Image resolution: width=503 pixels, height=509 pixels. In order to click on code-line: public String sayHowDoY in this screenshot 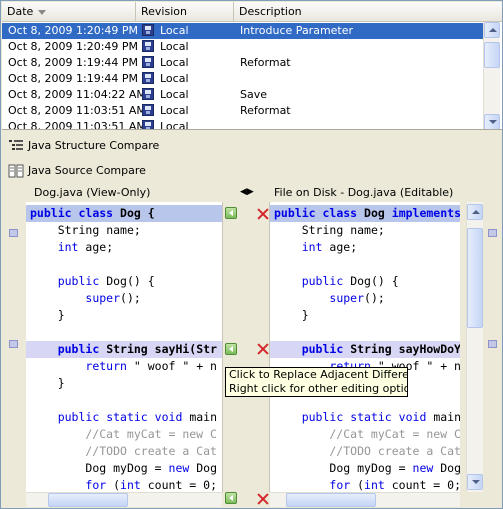, I will do `click(380, 349)`.